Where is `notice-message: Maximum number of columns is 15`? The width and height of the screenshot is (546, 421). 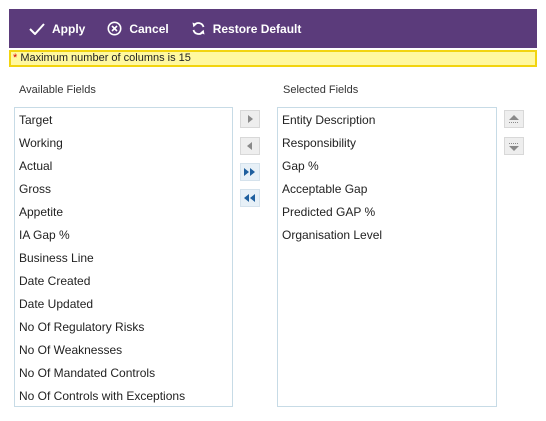 notice-message: Maximum number of columns is 15 is located at coordinates (104, 58).